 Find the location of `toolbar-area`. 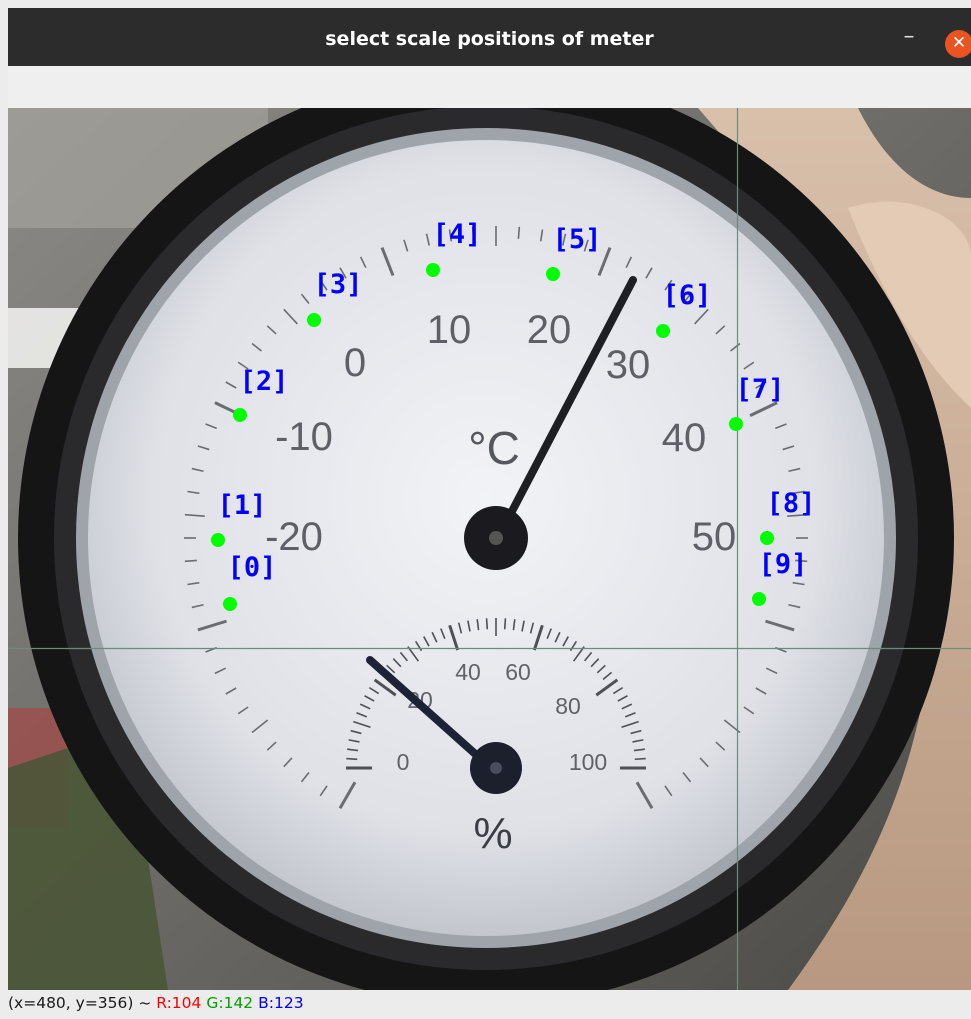

toolbar-area is located at coordinates (489, 87).